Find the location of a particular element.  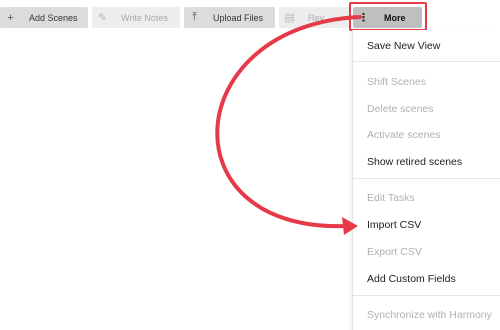

write-notes-button: ✎ Write Notes is located at coordinates (136, 17).